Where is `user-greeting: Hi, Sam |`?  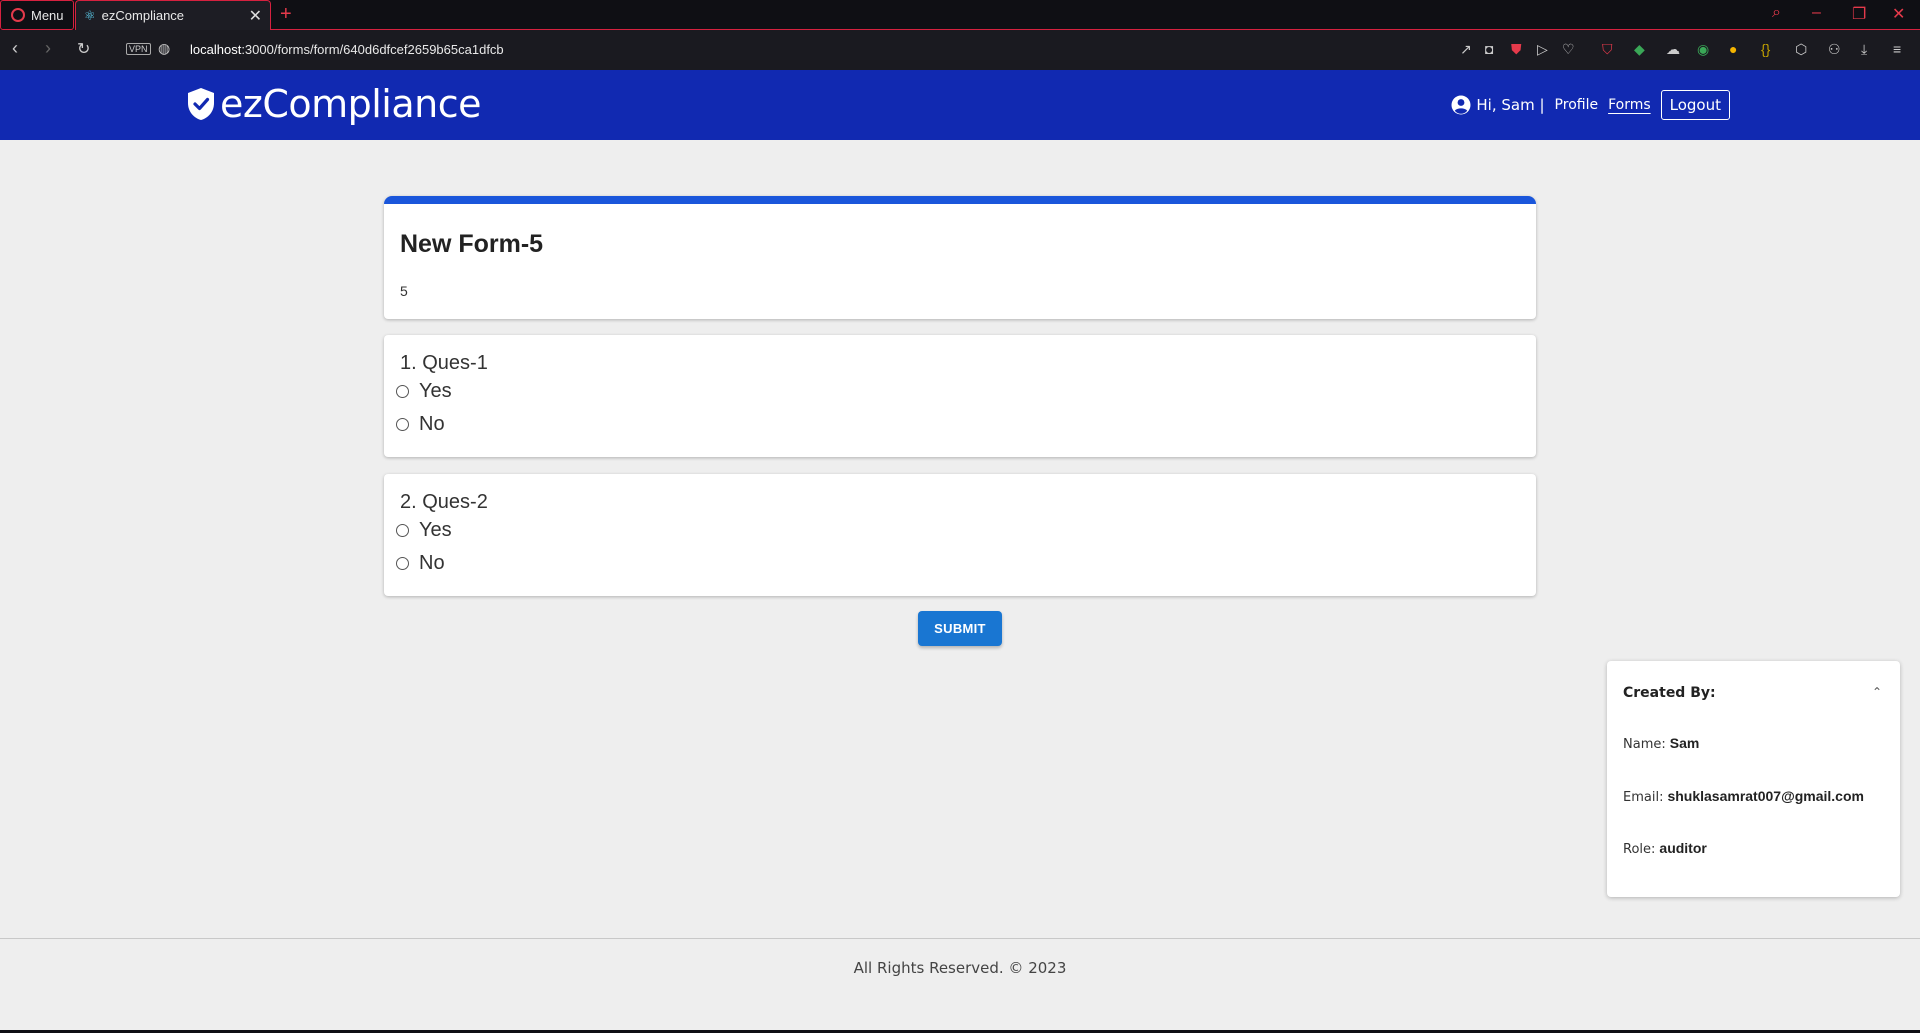 user-greeting: Hi, Sam | is located at coordinates (1510, 105).